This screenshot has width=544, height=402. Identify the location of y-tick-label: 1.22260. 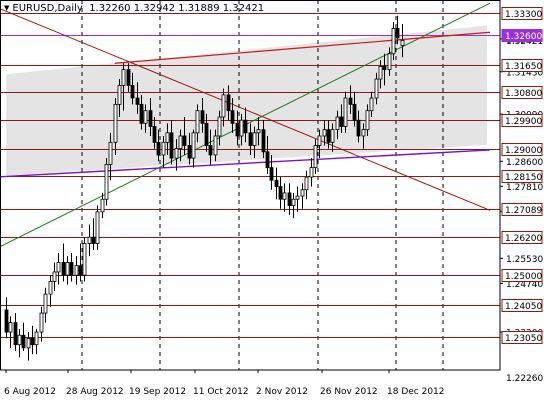
(524, 379).